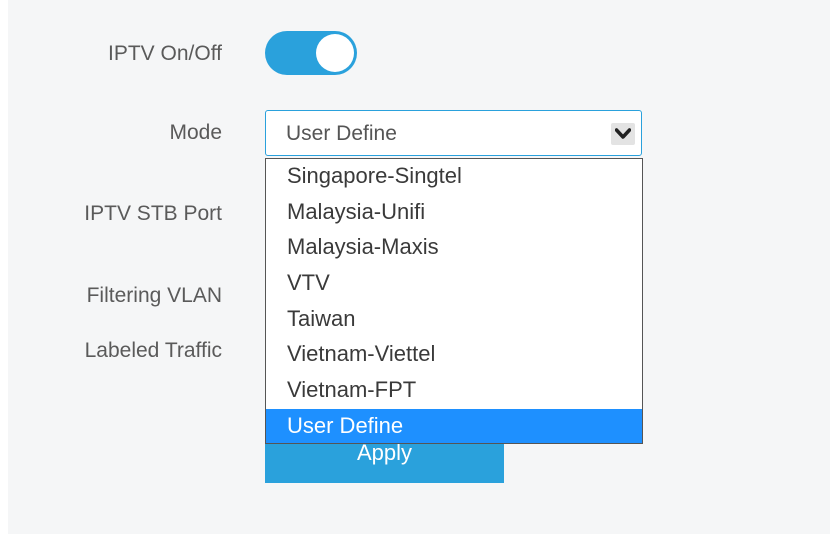 This screenshot has height=534, width=830. I want to click on mode-option: Vietnam-FPT, so click(454, 390).